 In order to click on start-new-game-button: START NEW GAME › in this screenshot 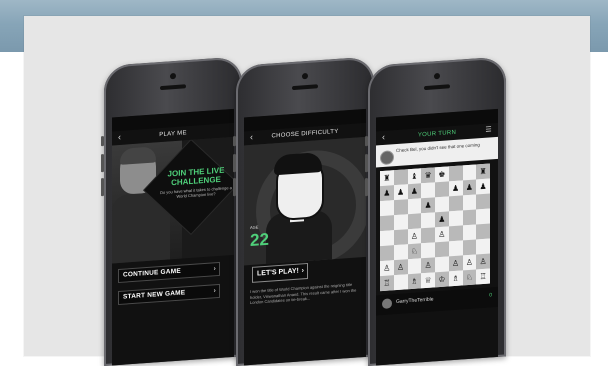, I will do `click(169, 294)`.